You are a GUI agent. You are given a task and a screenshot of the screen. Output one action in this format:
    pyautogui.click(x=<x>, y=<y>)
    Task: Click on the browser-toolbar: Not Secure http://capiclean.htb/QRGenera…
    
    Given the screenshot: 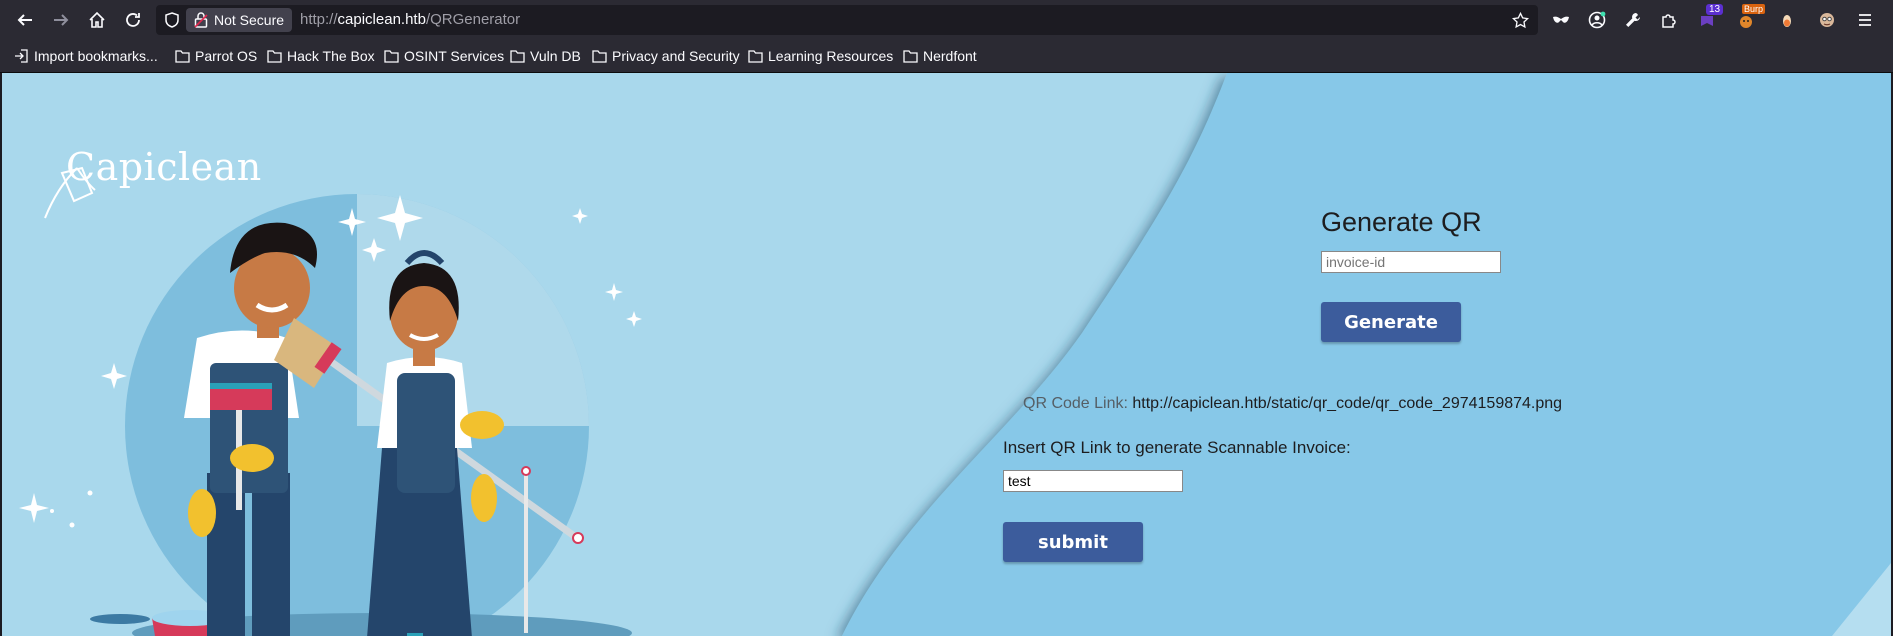 What is the action you would take?
    pyautogui.click(x=946, y=20)
    